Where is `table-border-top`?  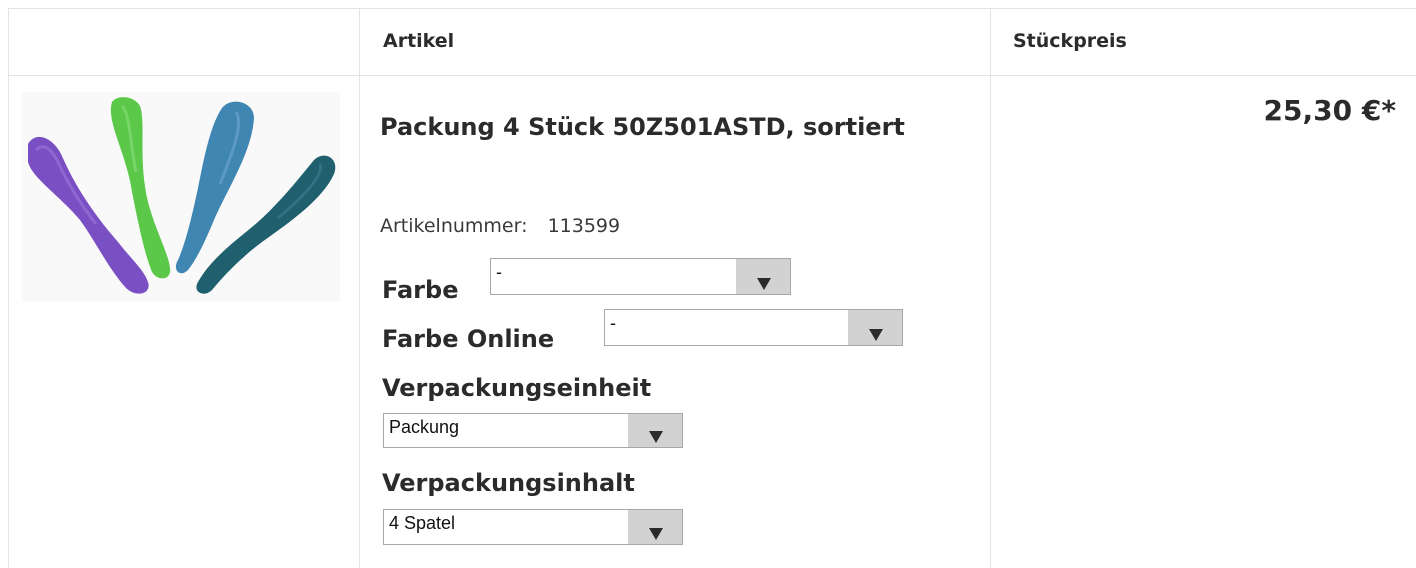 table-border-top is located at coordinates (712, 8).